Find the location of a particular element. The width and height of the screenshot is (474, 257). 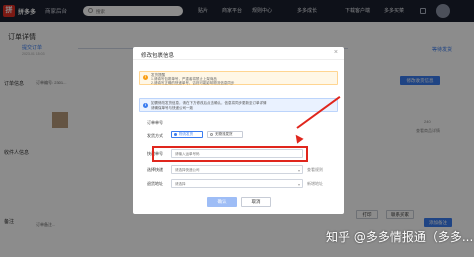

return-address-select: ▾ is located at coordinates (237, 183).